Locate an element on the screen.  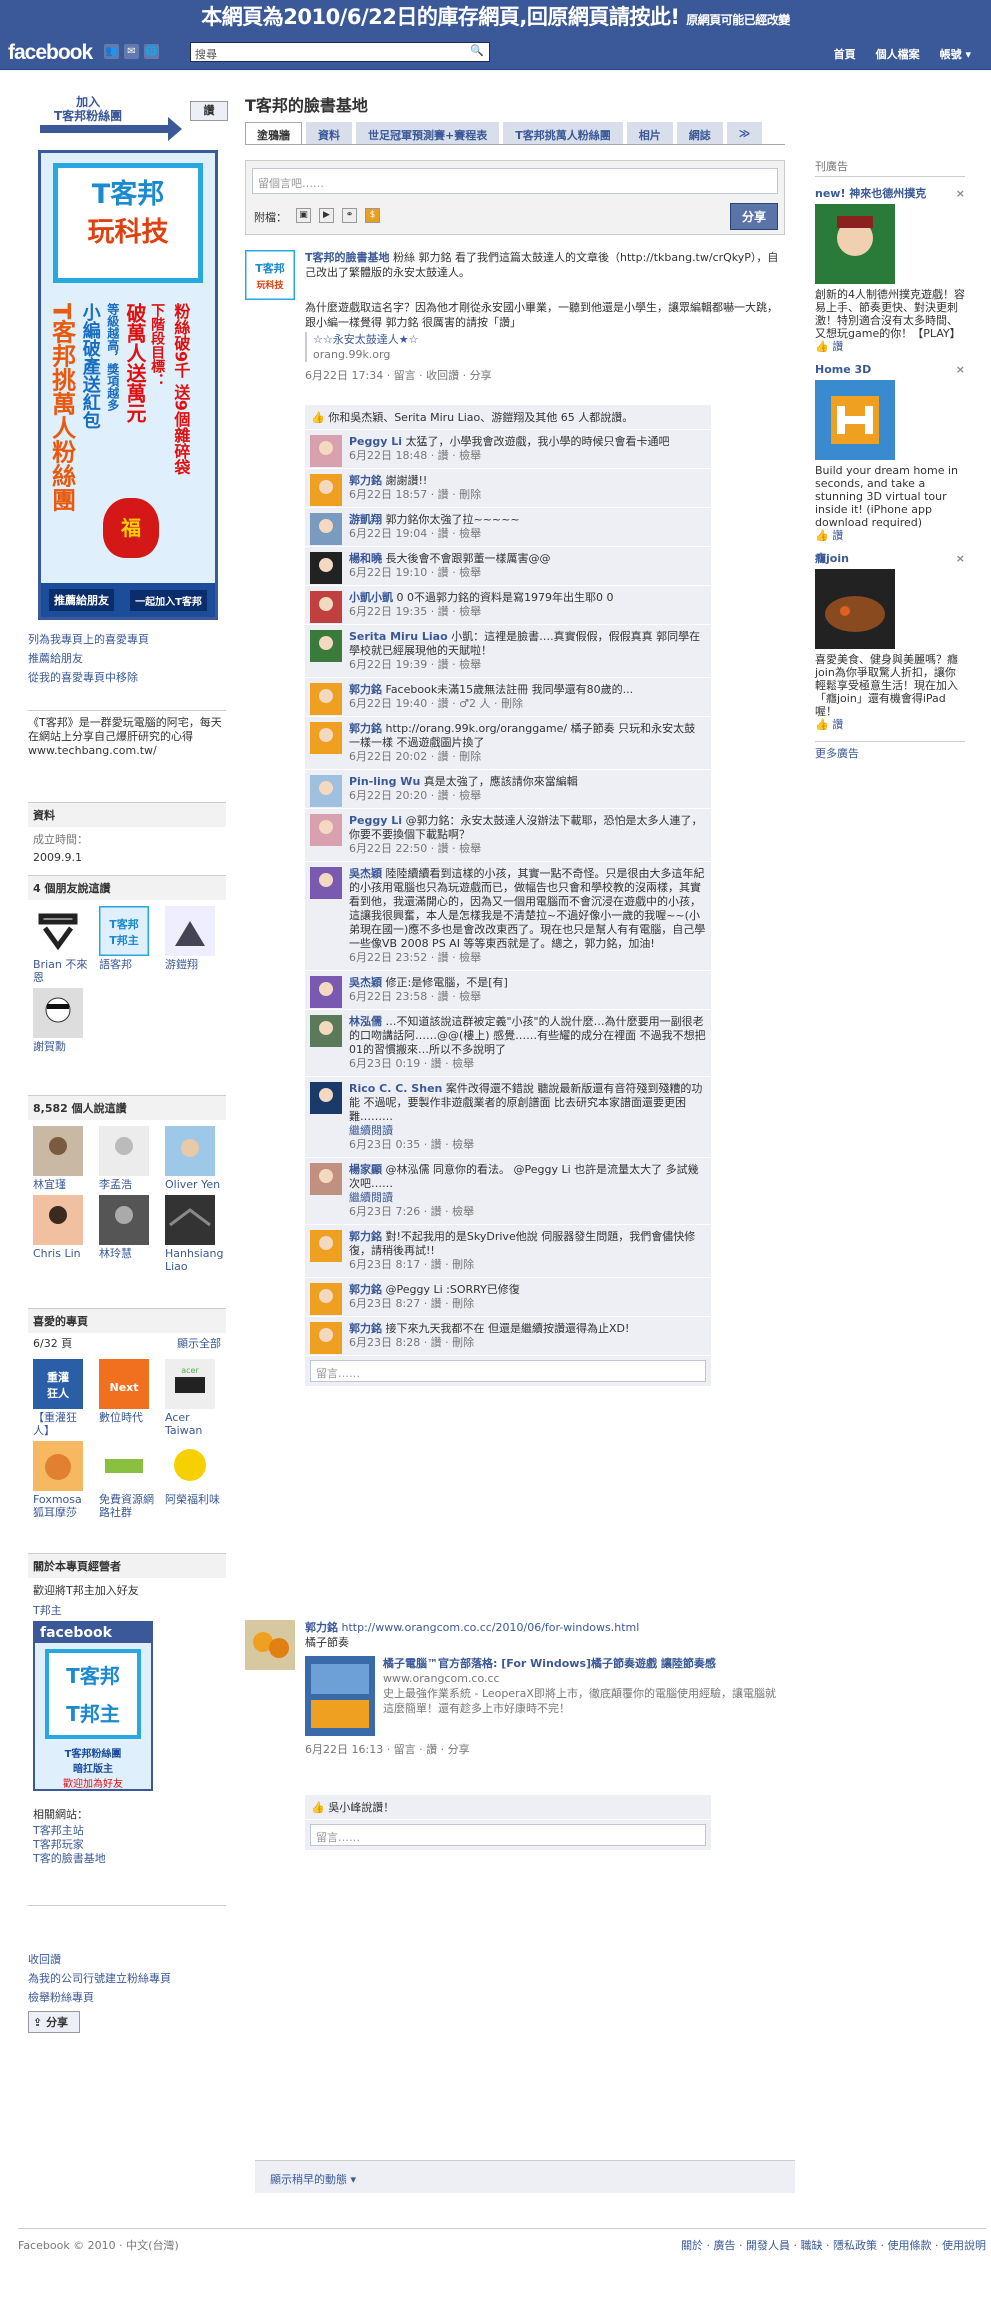
comment-meta: 6月22日 19:10 · 讚 · 檢舉 is located at coordinates (527, 573).